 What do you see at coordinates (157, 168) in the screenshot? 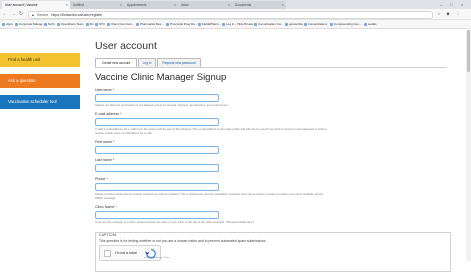
I see `last-name-field` at bounding box center [157, 168].